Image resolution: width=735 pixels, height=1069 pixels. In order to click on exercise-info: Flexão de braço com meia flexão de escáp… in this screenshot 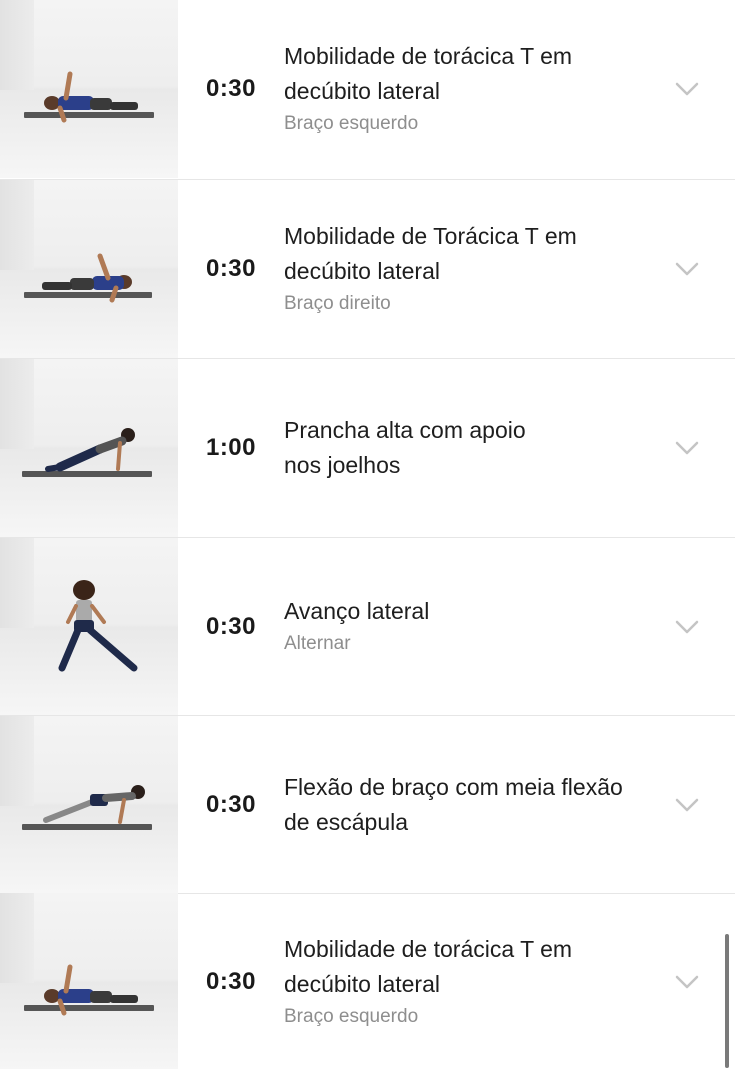, I will do `click(470, 805)`.